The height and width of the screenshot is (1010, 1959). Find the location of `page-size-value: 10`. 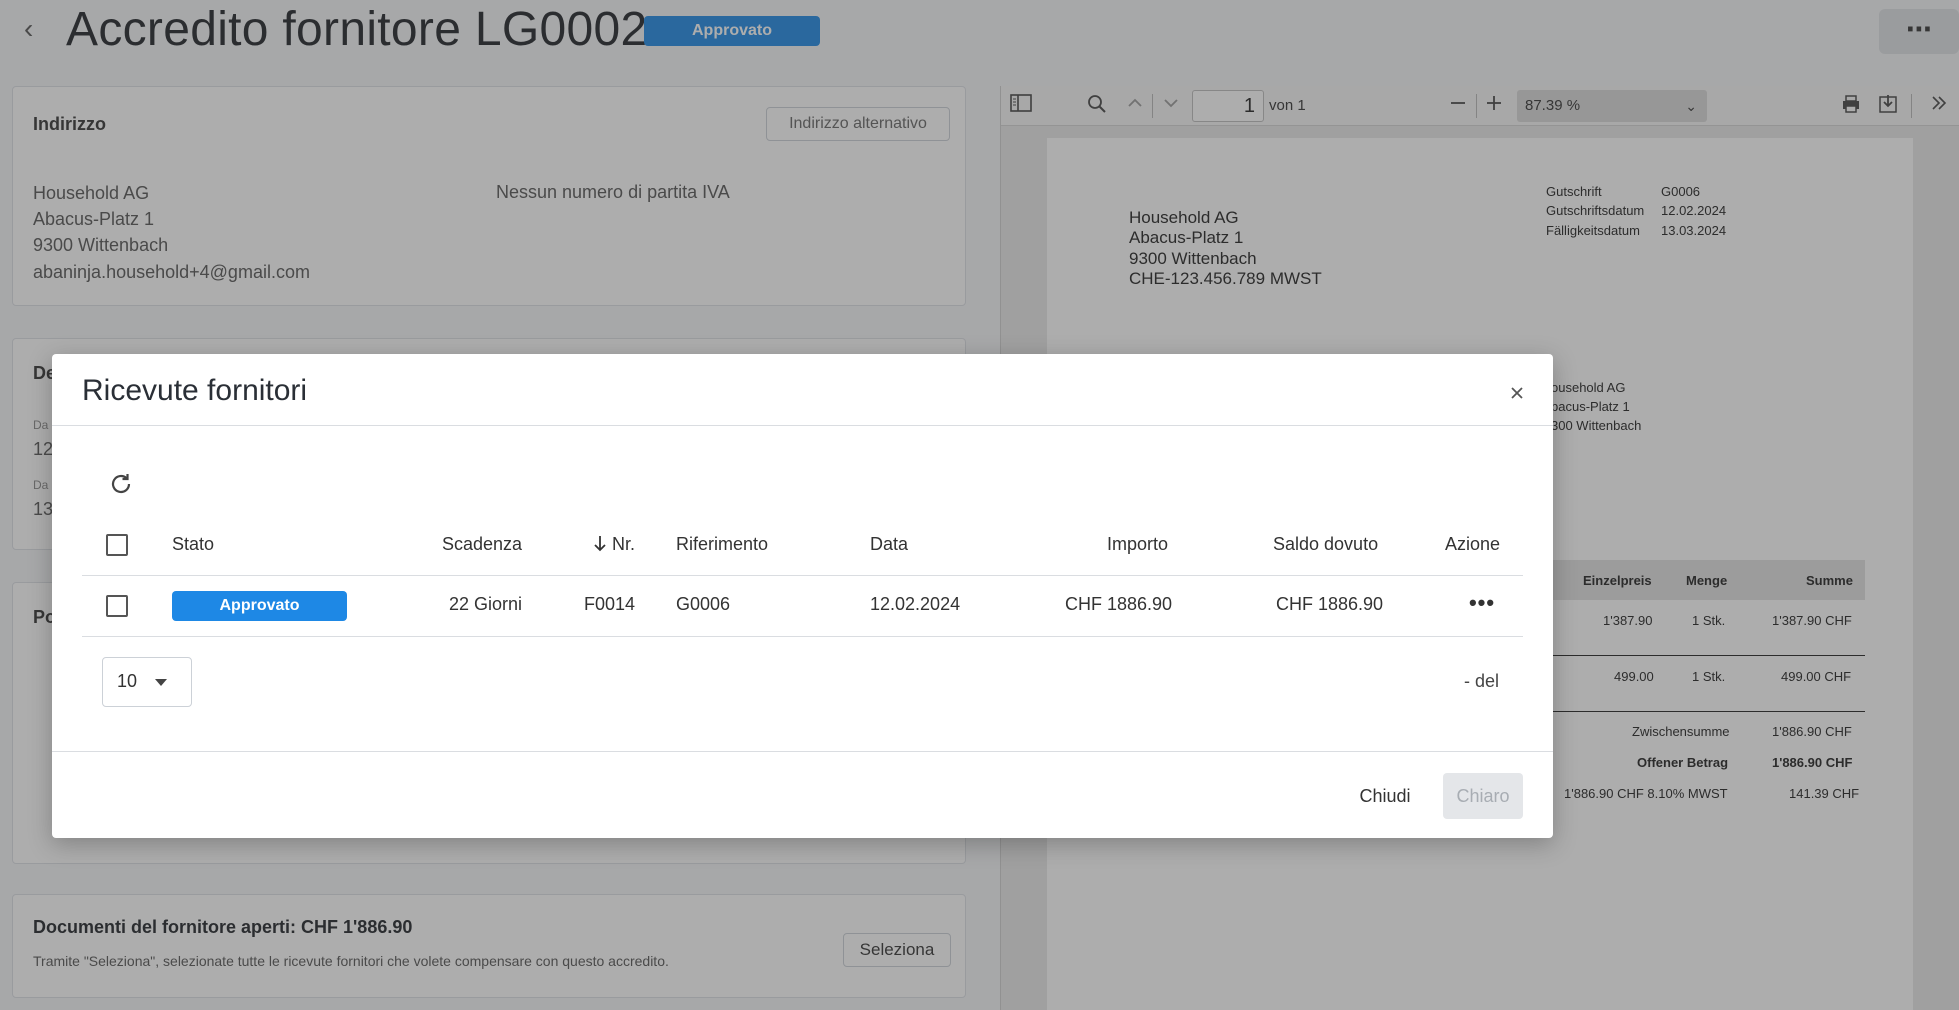

page-size-value: 10 is located at coordinates (127, 681).